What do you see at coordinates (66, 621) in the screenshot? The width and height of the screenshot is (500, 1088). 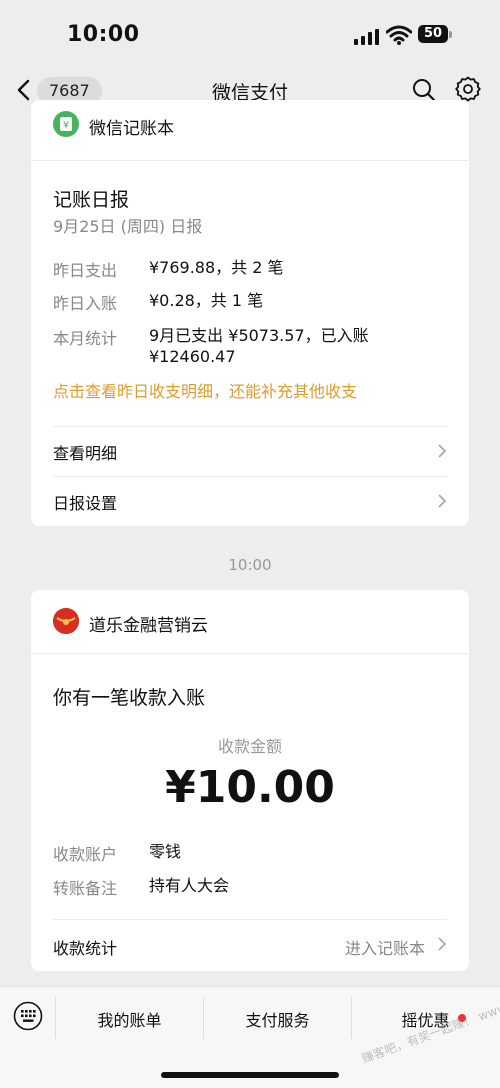 I see `merchant-logo-icon` at bounding box center [66, 621].